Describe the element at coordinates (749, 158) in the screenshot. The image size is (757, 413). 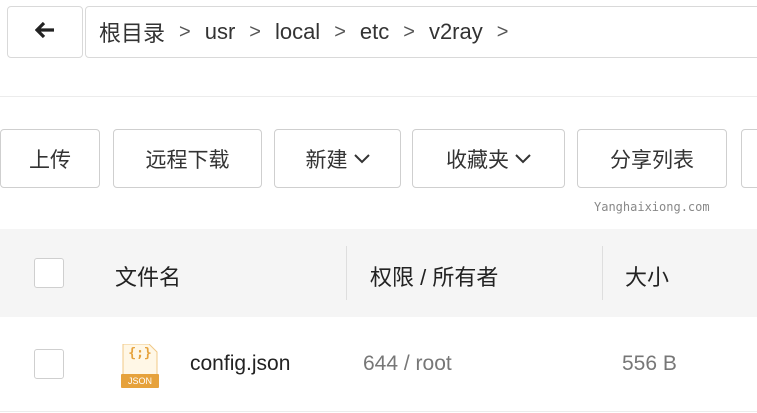
I see `more-button` at that location.